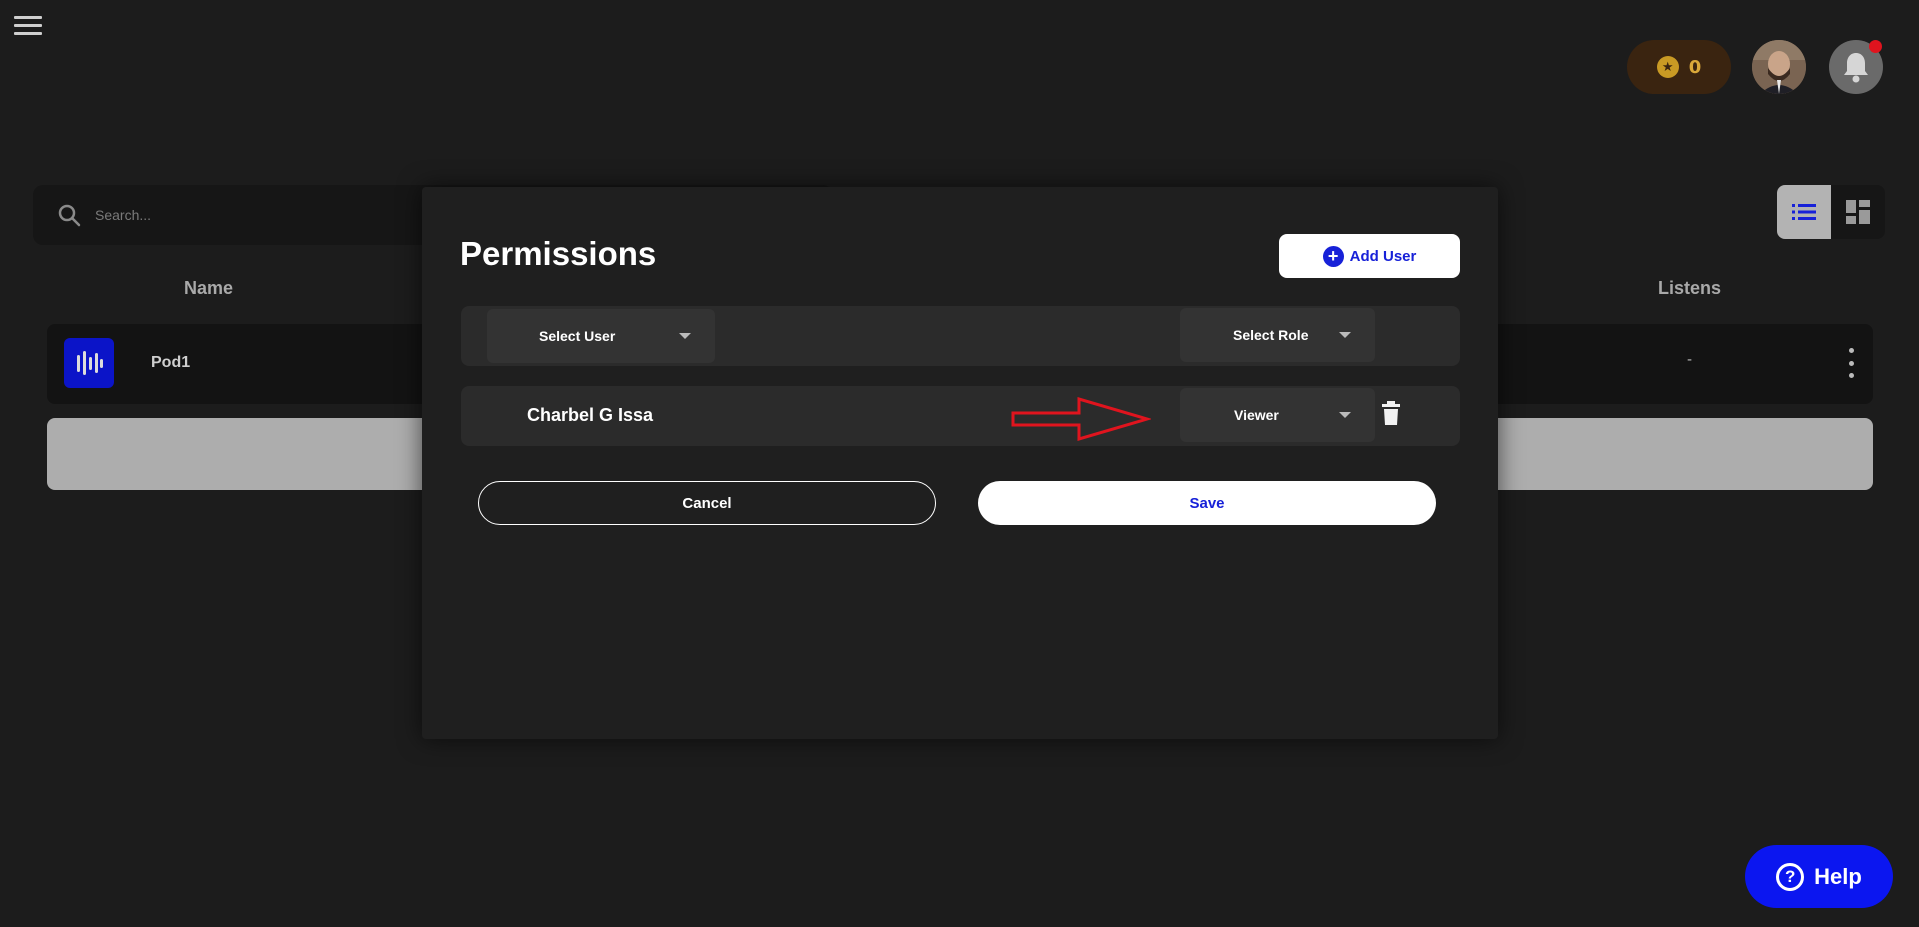 Image resolution: width=1919 pixels, height=927 pixels. What do you see at coordinates (1851, 363) in the screenshot?
I see `kebab-menu-icon` at bounding box center [1851, 363].